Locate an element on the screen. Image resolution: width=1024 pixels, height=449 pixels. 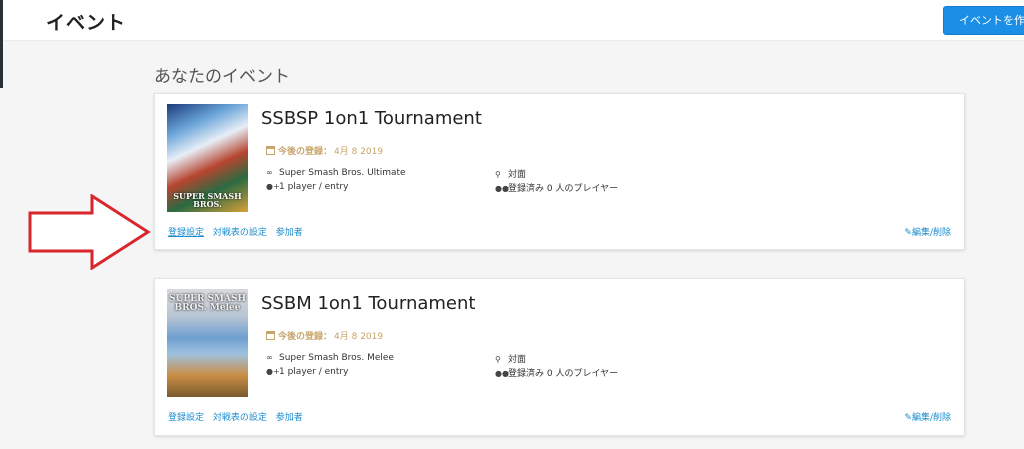
event-title: SSBM 1on1 Tournament is located at coordinates (368, 303).